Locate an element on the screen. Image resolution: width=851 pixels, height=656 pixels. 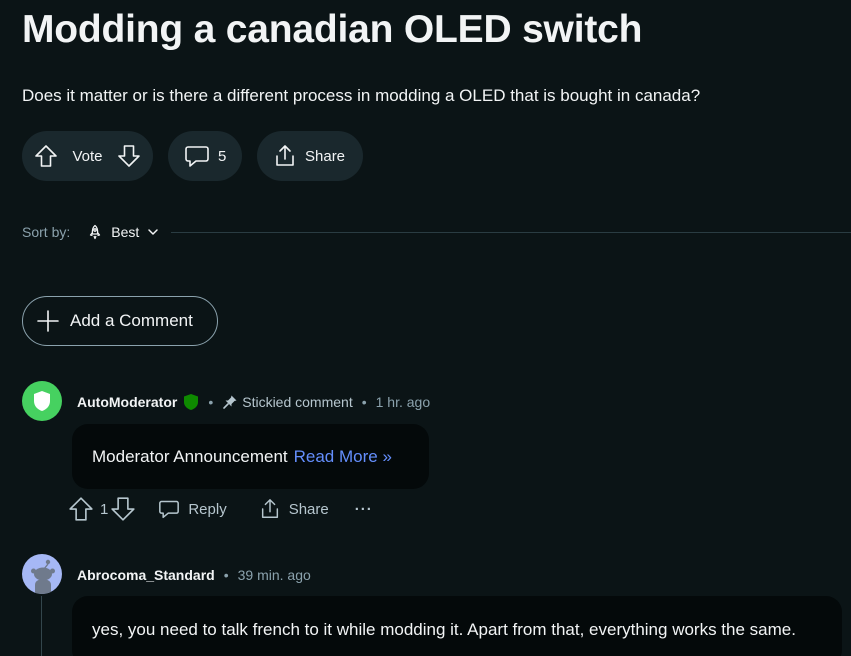
vote-label: Vote is located at coordinates (87, 156).